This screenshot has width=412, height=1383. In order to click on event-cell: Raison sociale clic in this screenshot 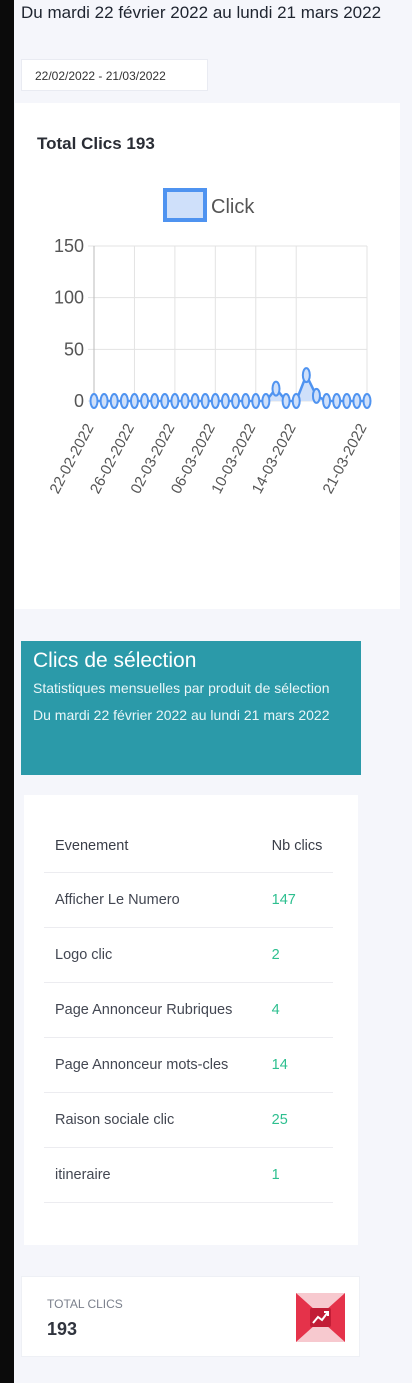, I will do `click(158, 1120)`.